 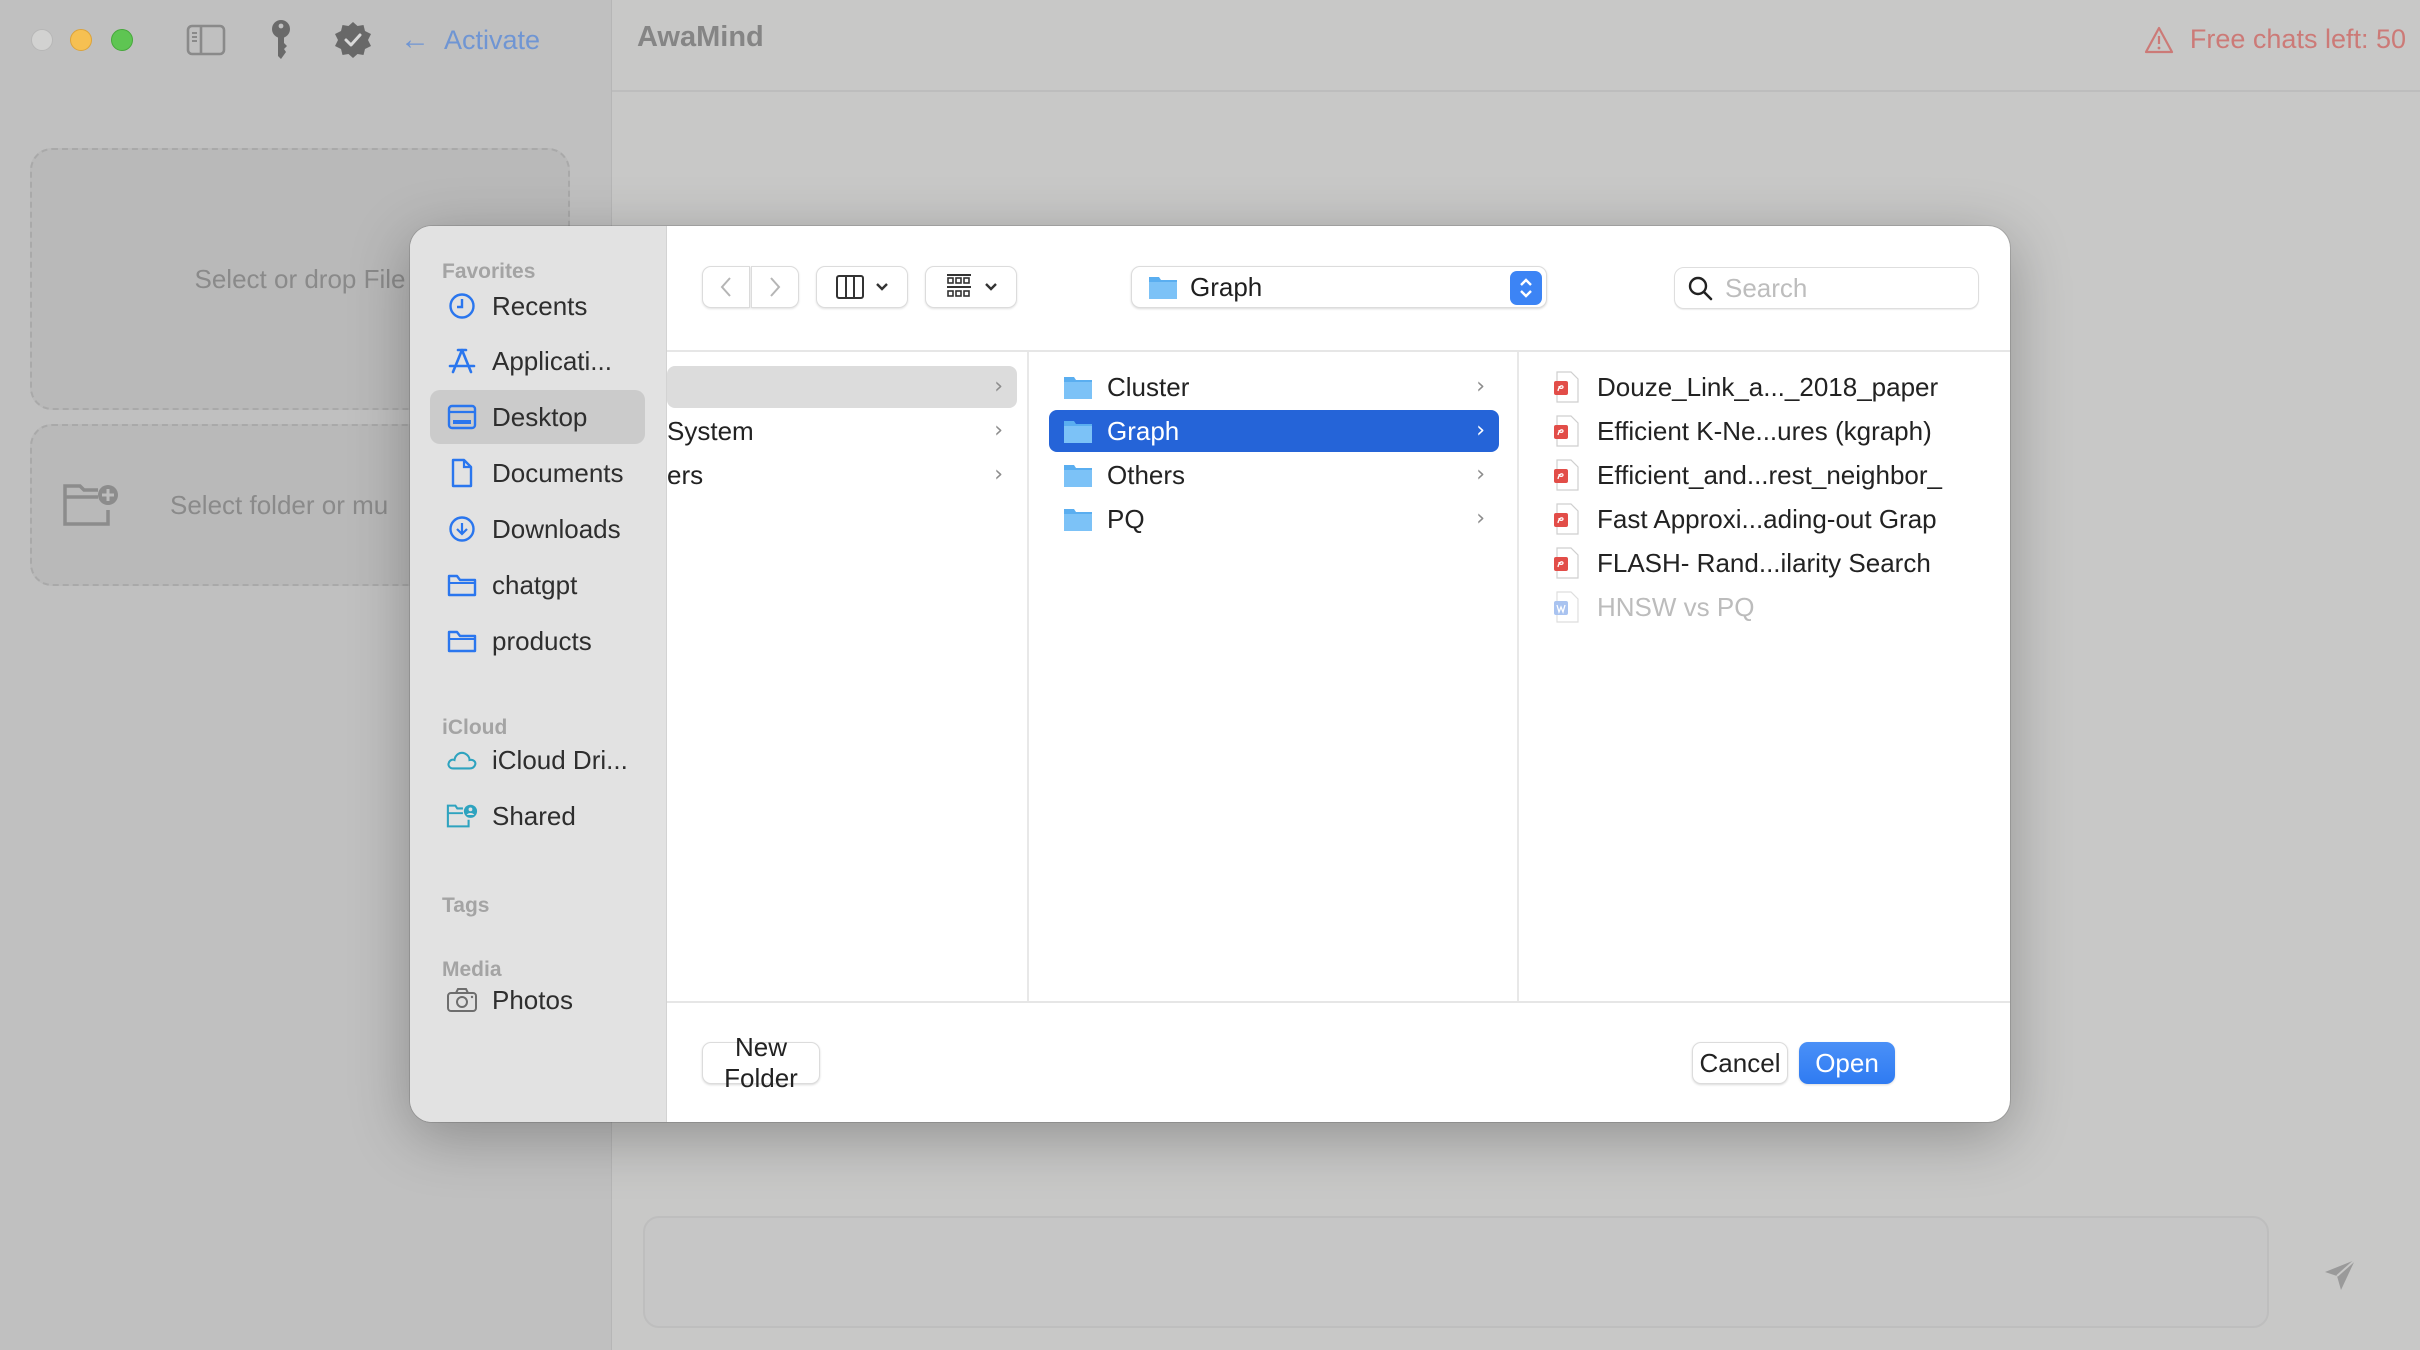 I want to click on sidebar-item-label: Shared, so click(x=534, y=815).